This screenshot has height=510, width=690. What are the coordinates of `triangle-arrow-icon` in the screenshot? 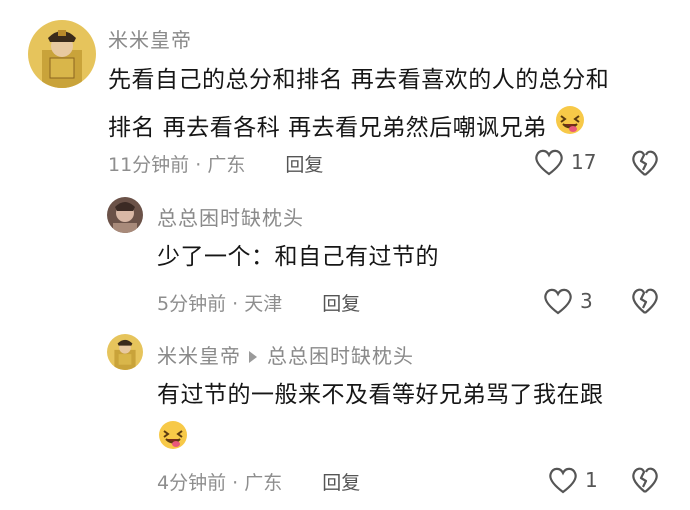 It's located at (253, 356).